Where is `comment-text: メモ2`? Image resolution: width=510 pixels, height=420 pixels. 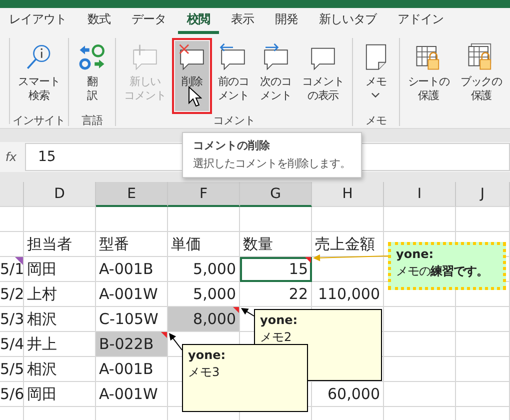 comment-text: メモ2 is located at coordinates (276, 337).